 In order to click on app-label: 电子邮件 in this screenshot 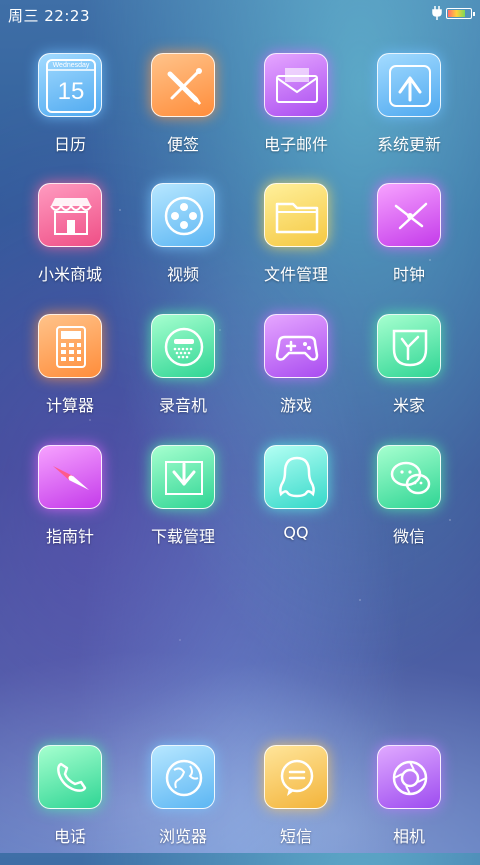, I will do `click(295, 144)`.